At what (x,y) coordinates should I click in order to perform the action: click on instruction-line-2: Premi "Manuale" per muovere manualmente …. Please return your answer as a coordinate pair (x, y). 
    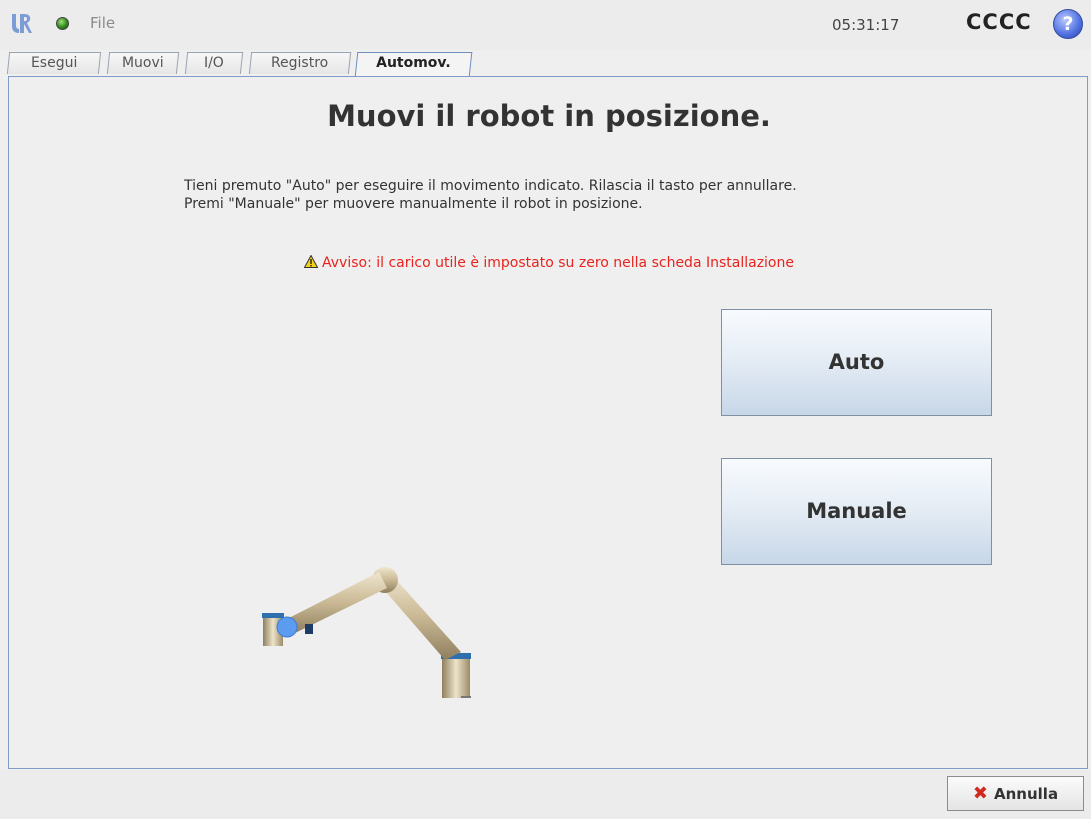
    Looking at the image, I should click on (413, 204).